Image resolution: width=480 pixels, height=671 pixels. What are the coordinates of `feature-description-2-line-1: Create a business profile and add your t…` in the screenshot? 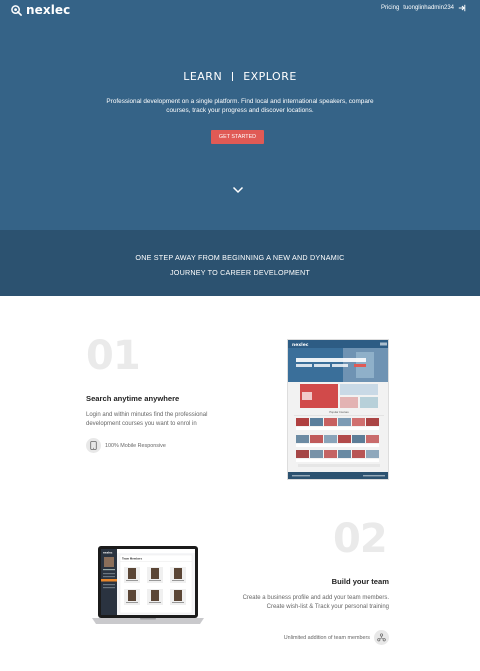 It's located at (315, 598).